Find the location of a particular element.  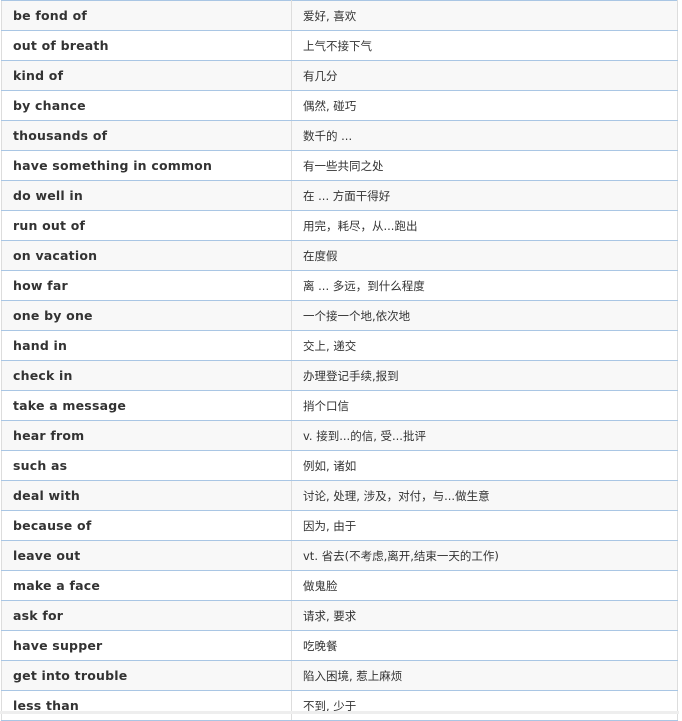

phrase-cell: do well in is located at coordinates (146, 195).